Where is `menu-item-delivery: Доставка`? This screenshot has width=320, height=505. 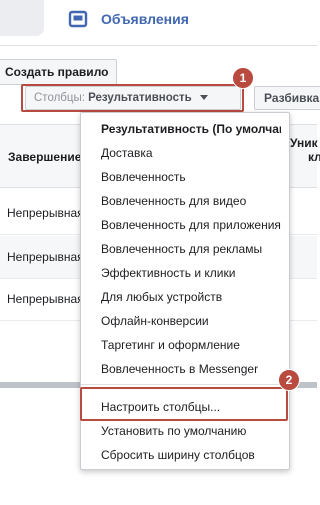
menu-item-delivery: Доставка is located at coordinates (191, 153).